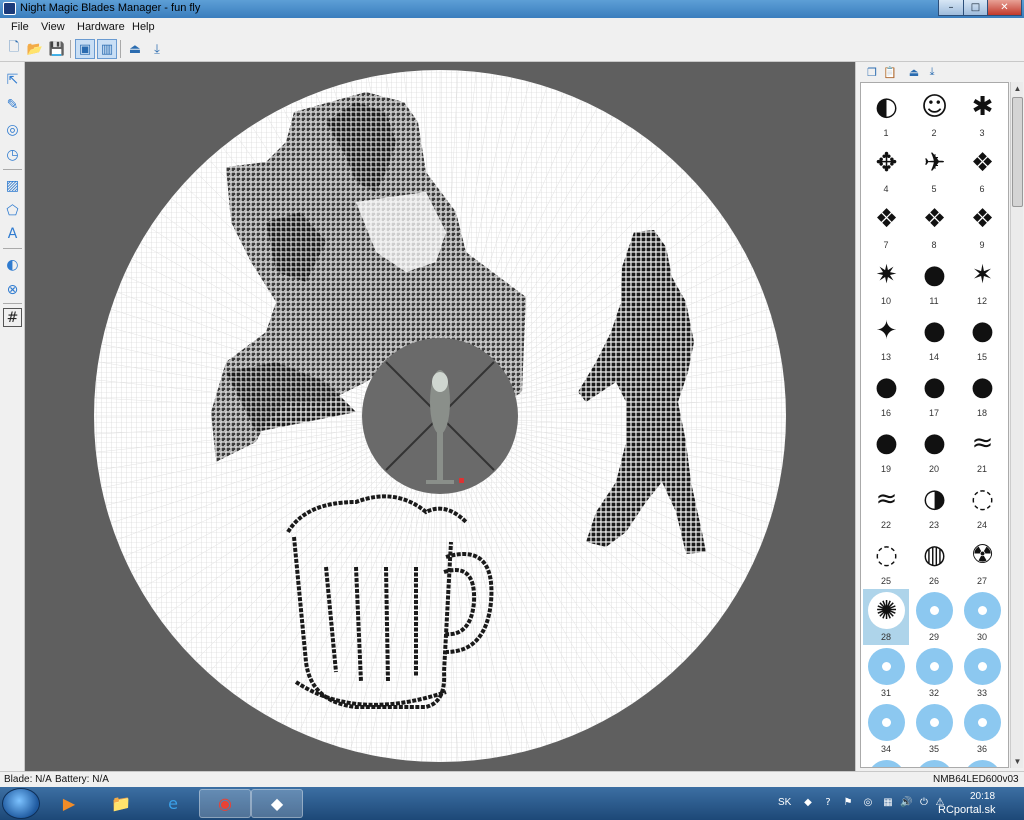  Describe the element at coordinates (886, 449) in the screenshot. I see `blade-thumbnail: ● 19` at that location.